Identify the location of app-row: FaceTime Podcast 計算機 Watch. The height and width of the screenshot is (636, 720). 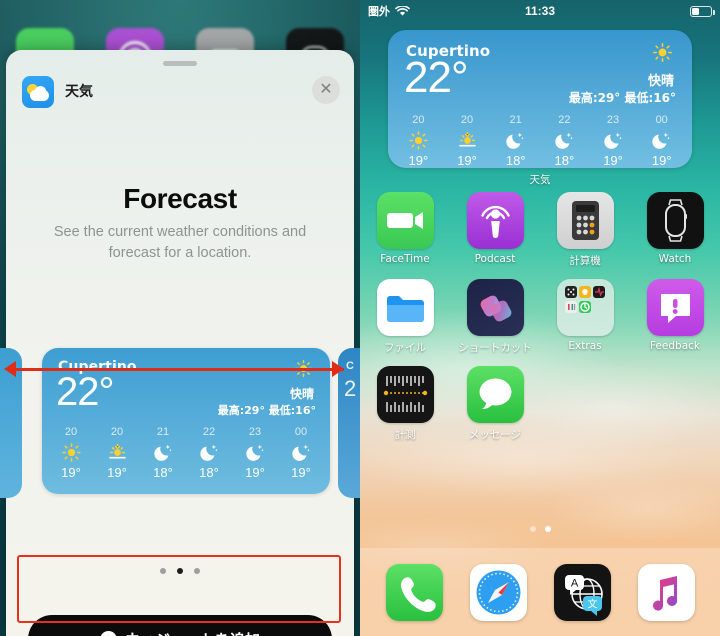
(540, 230).